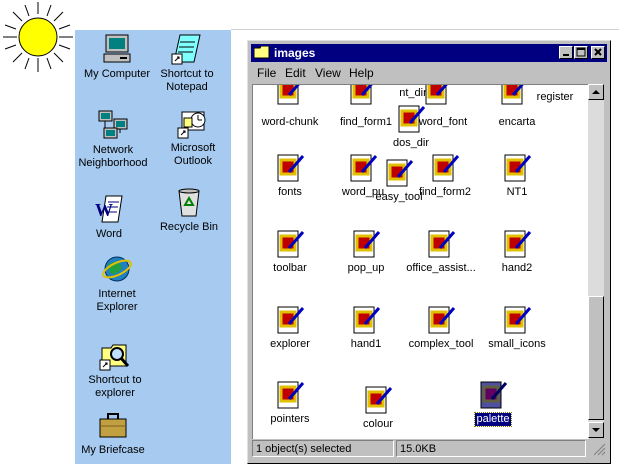 The image size is (619, 464). Describe the element at coordinates (290, 344) in the screenshot. I see `file-label: explorer` at that location.